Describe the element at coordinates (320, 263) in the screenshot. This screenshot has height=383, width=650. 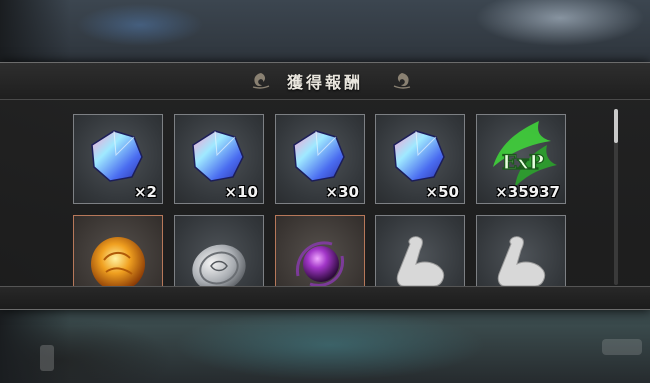
I see `dark-orb-icon` at that location.